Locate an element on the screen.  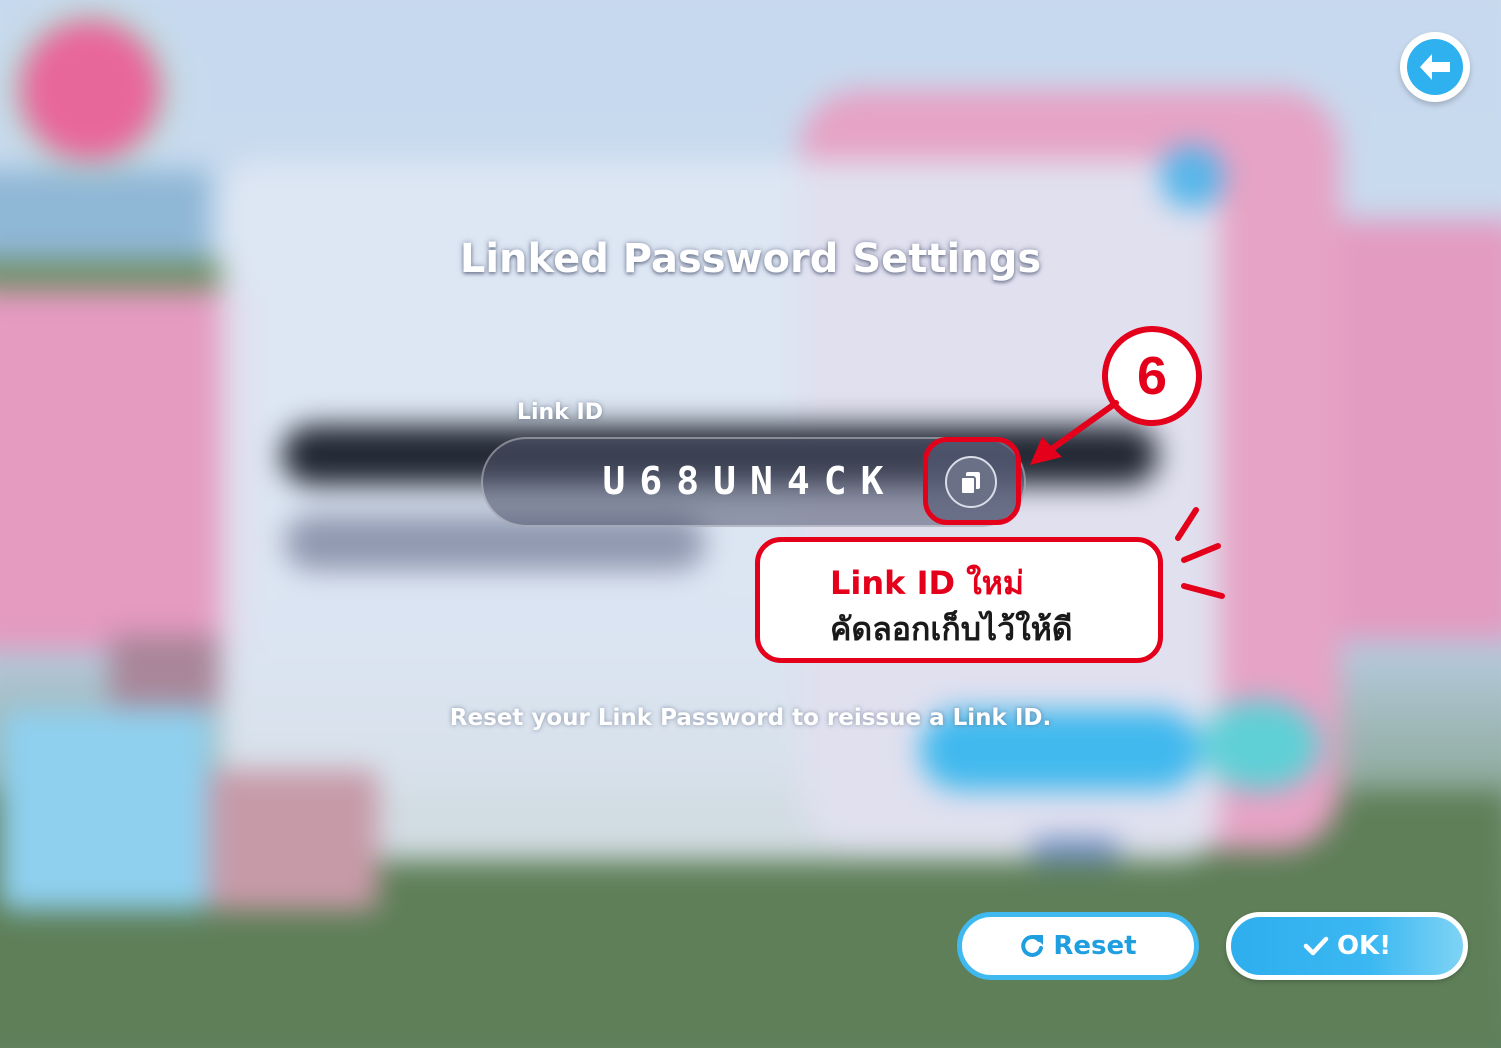
emphasis-lines is located at coordinates (1200, 553).